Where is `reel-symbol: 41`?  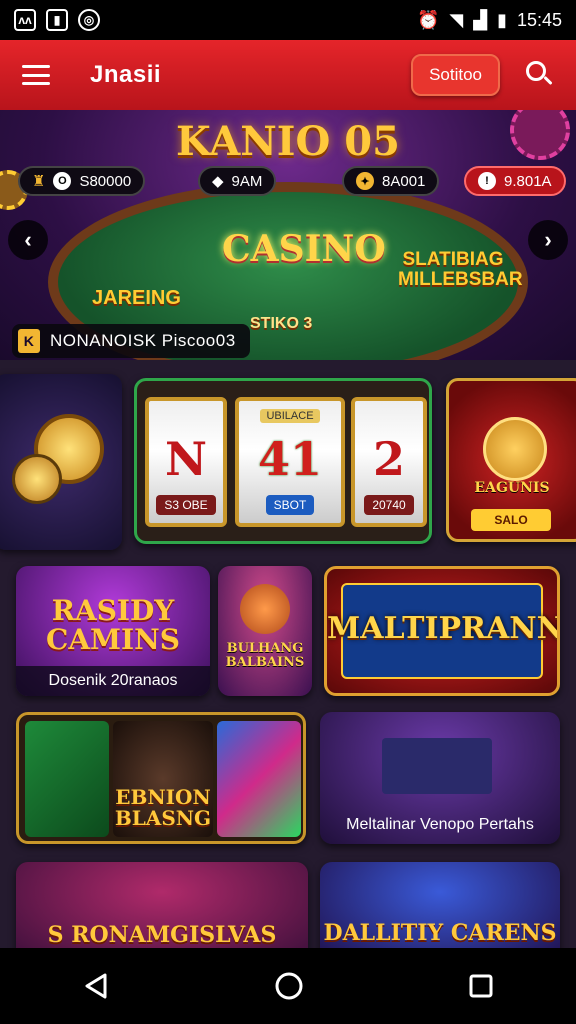
reel-symbol: 41 is located at coordinates (289, 459).